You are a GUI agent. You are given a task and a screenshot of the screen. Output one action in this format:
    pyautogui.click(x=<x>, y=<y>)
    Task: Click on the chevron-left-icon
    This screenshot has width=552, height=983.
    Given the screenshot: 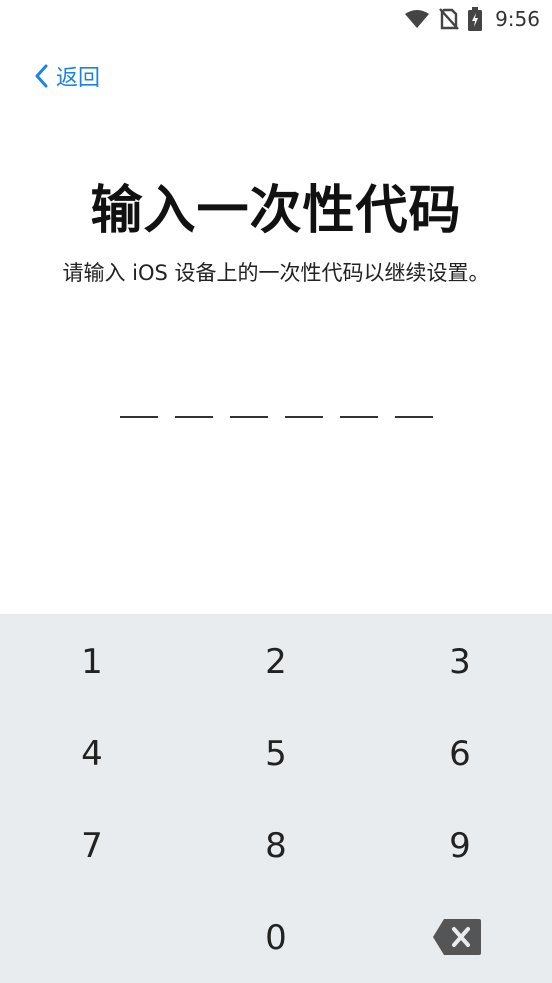 What is the action you would take?
    pyautogui.click(x=41, y=76)
    